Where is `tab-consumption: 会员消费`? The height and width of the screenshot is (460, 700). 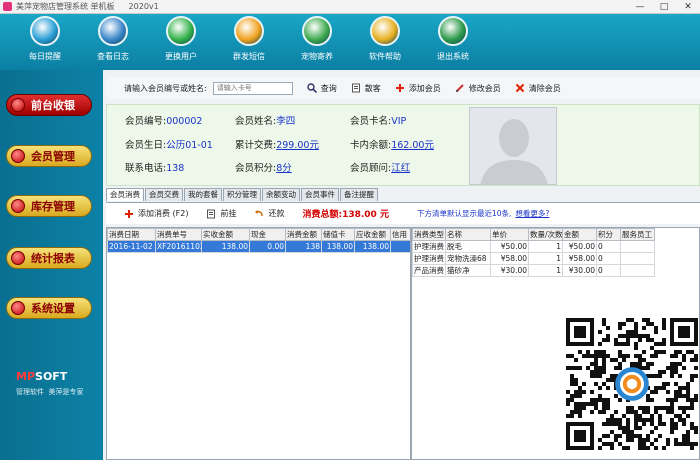 tab-consumption: 会员消费 is located at coordinates (125, 194).